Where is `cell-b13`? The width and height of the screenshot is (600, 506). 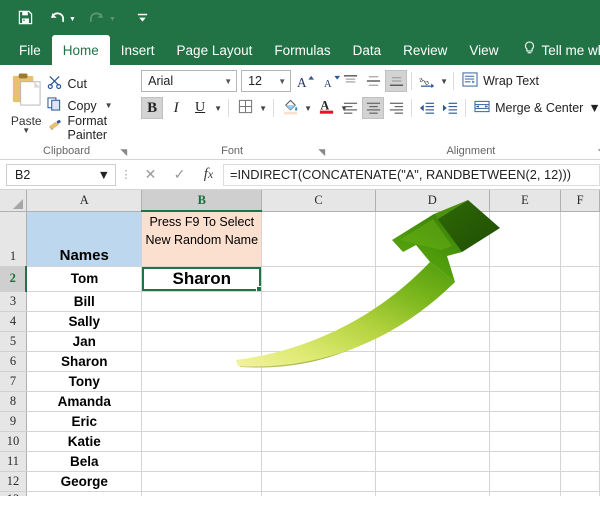
cell-b13 is located at coordinates (202, 493).